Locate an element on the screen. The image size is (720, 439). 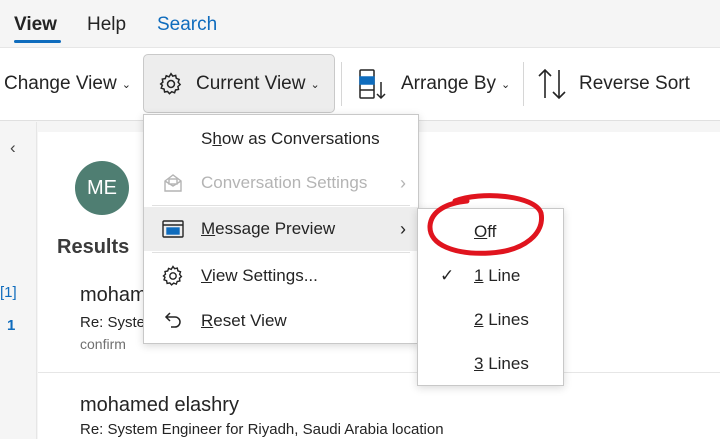
folder-pane-collapsed: ‹ [1] 1 is located at coordinates (18, 280).